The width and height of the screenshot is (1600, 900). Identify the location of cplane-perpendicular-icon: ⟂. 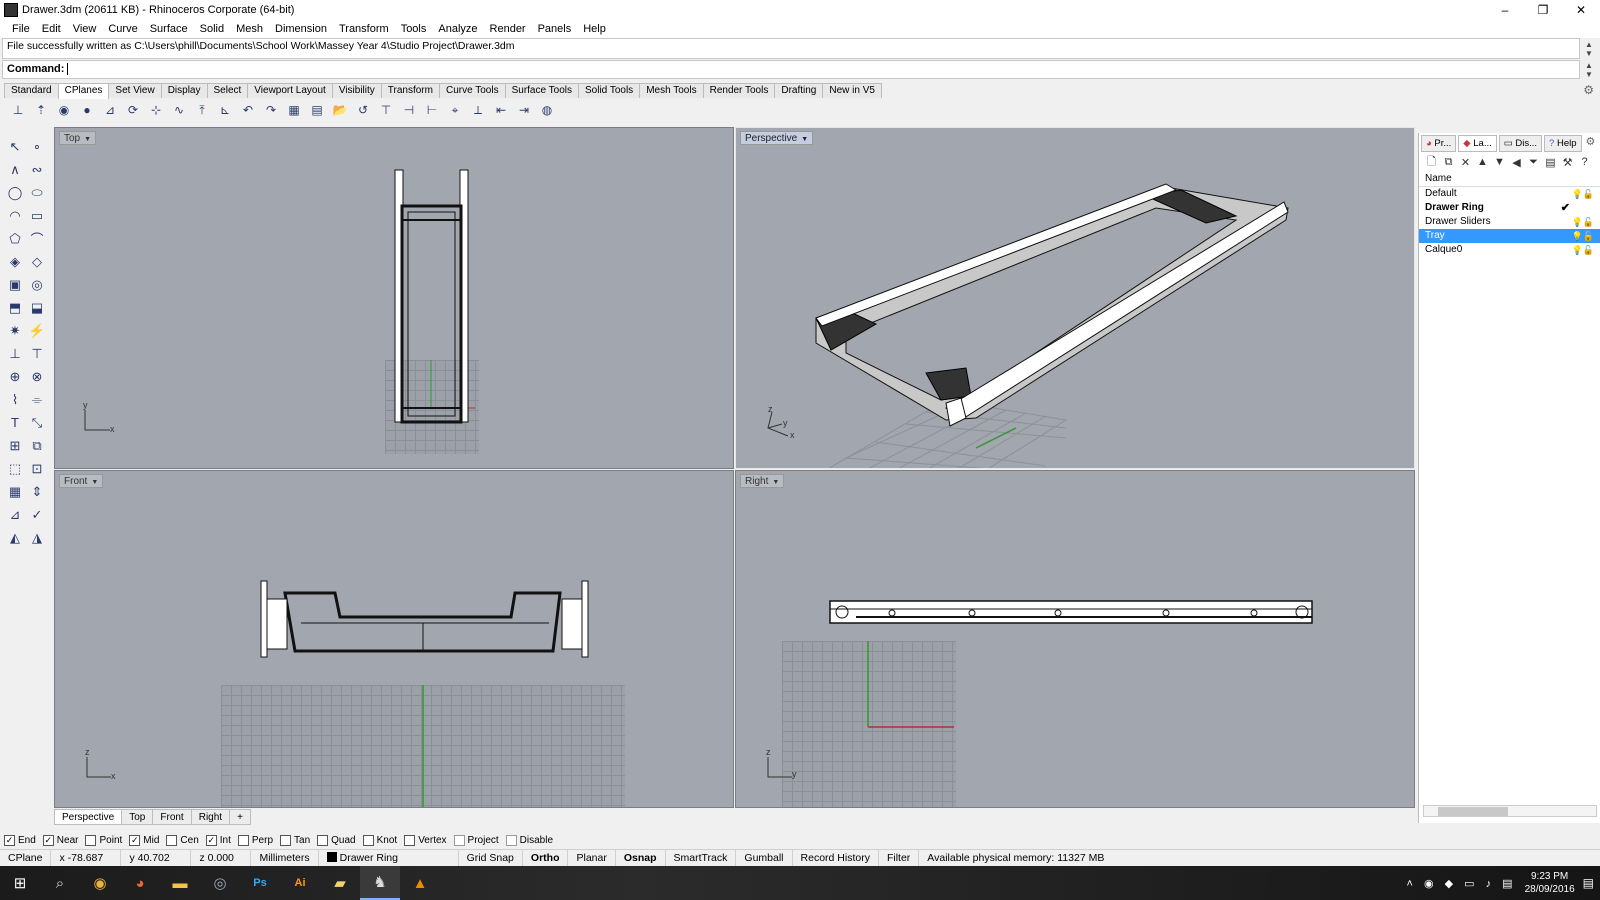
(478, 110).